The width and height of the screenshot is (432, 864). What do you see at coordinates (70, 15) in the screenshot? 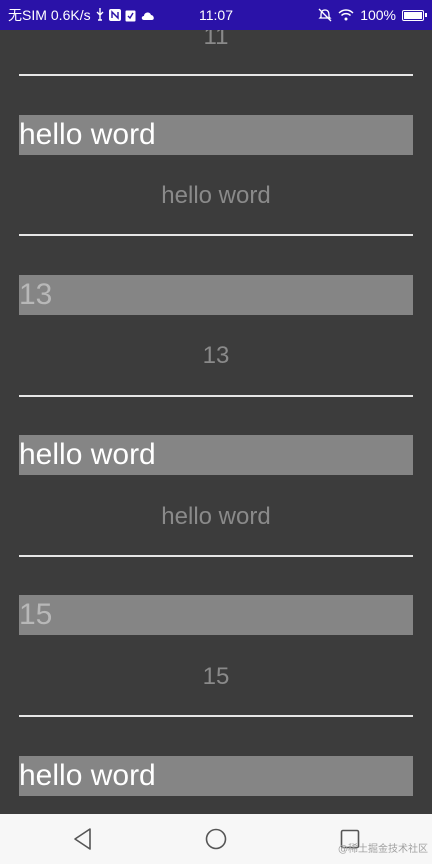
I see `network-speed: 0.6K/s` at bounding box center [70, 15].